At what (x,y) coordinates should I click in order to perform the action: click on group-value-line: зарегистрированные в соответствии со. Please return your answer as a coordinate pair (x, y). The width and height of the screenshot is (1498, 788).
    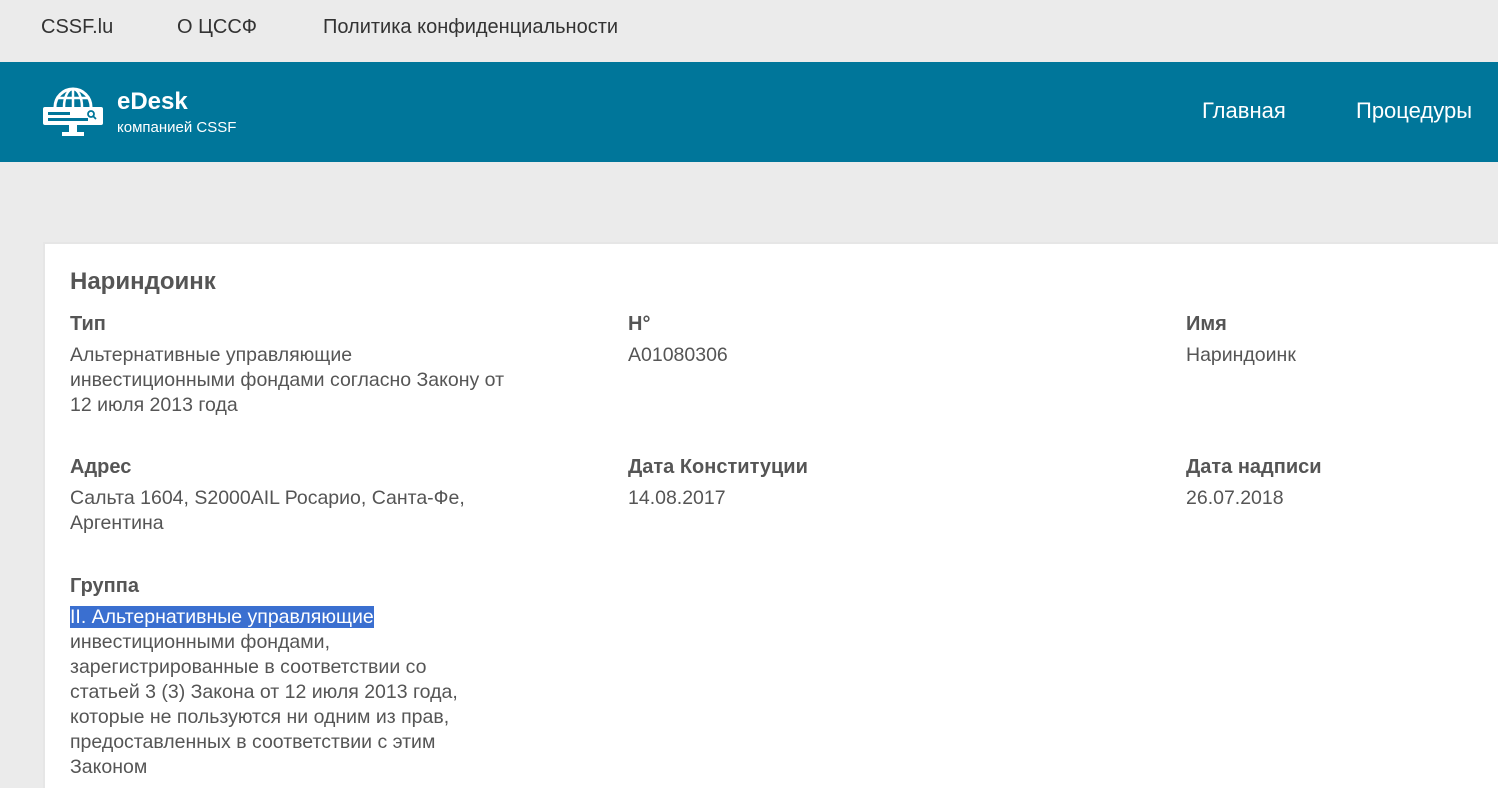
    Looking at the image, I should click on (248, 667).